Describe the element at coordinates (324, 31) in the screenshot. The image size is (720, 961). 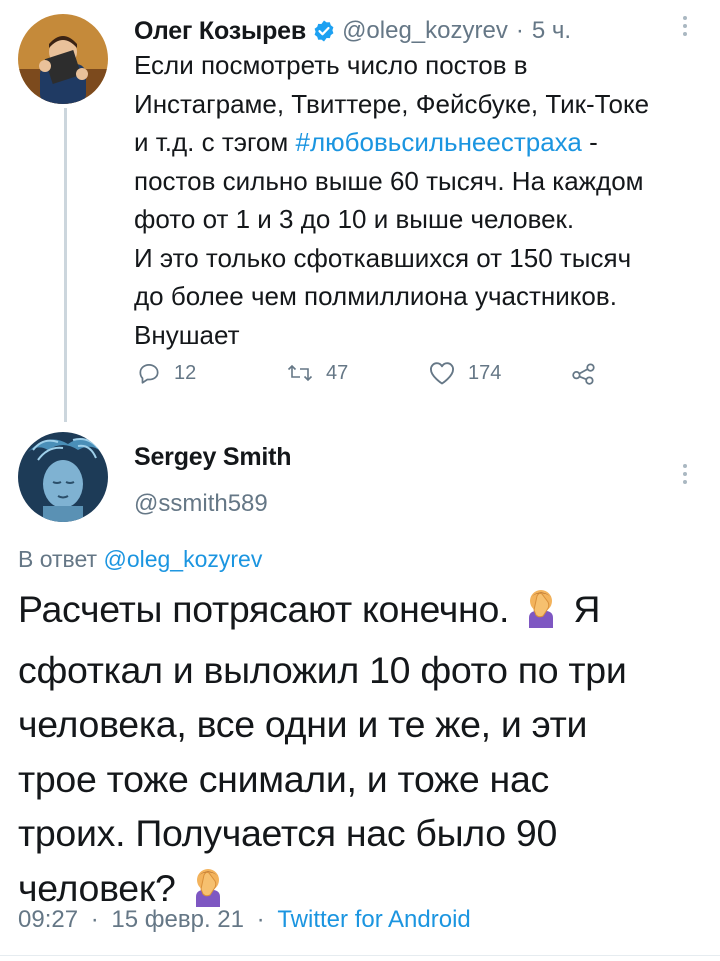
I see `verified-badge-icon` at that location.